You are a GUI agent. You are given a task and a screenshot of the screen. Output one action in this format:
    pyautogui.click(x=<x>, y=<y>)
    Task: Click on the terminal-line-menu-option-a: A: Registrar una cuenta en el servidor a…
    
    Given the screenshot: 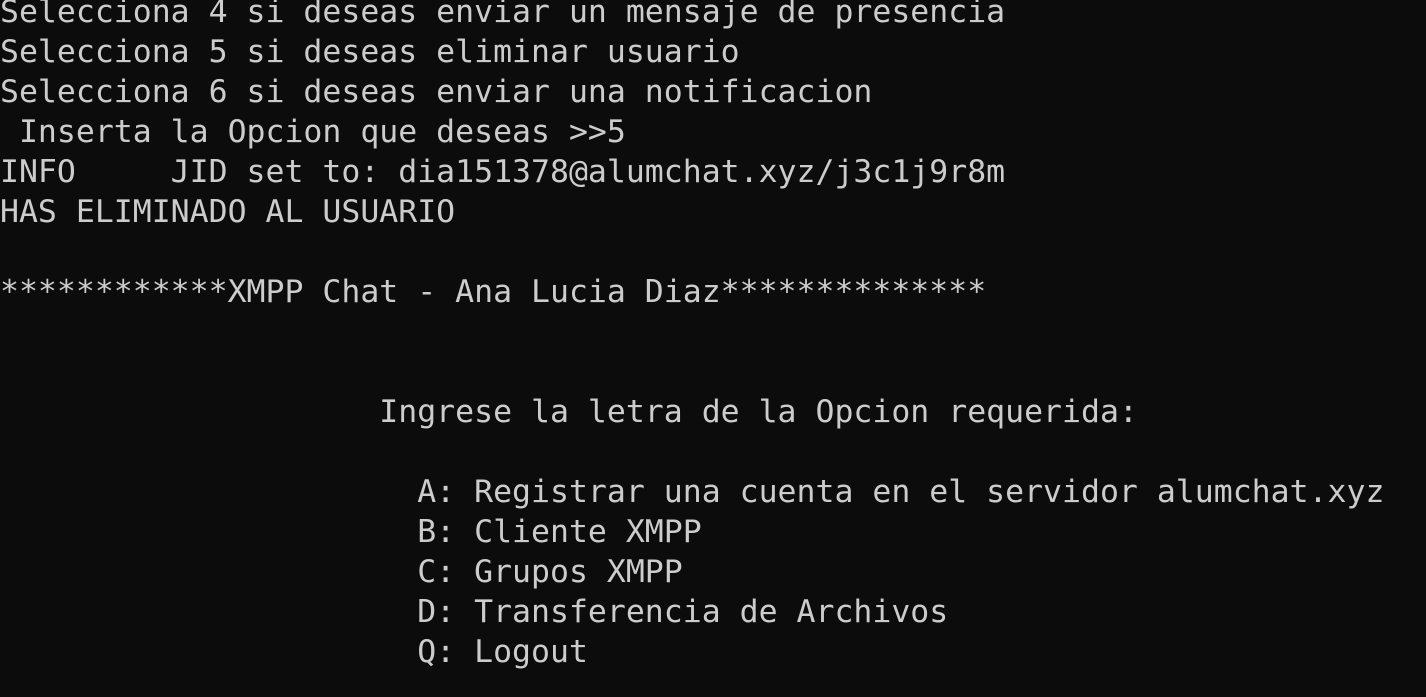 What is the action you would take?
    pyautogui.click(x=692, y=492)
    